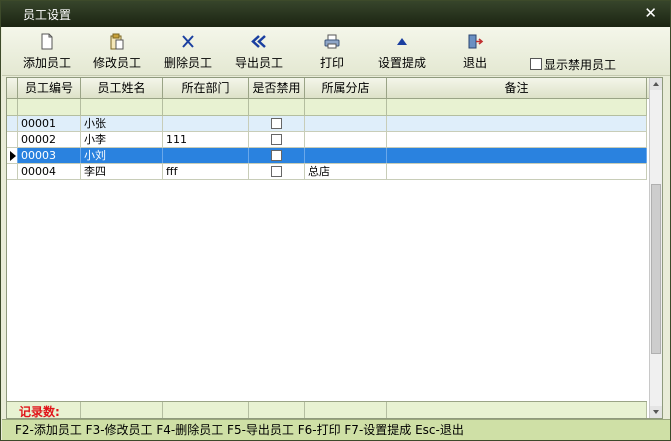  Describe the element at coordinates (47, 41) in the screenshot. I see `new-page-icon` at that location.